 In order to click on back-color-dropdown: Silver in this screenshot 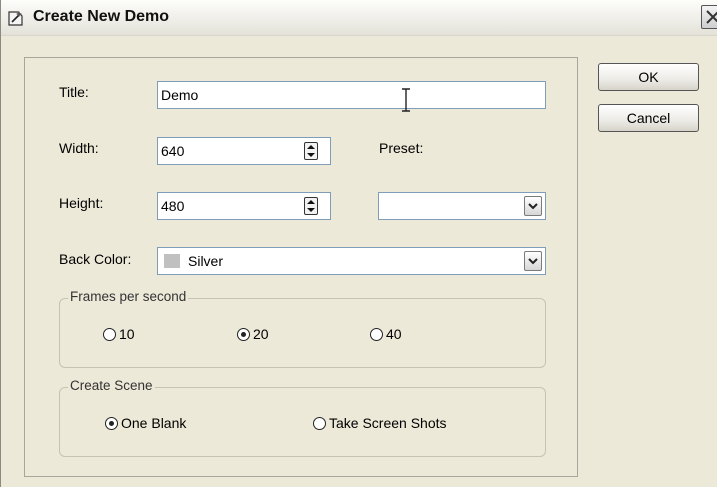, I will do `click(351, 261)`.